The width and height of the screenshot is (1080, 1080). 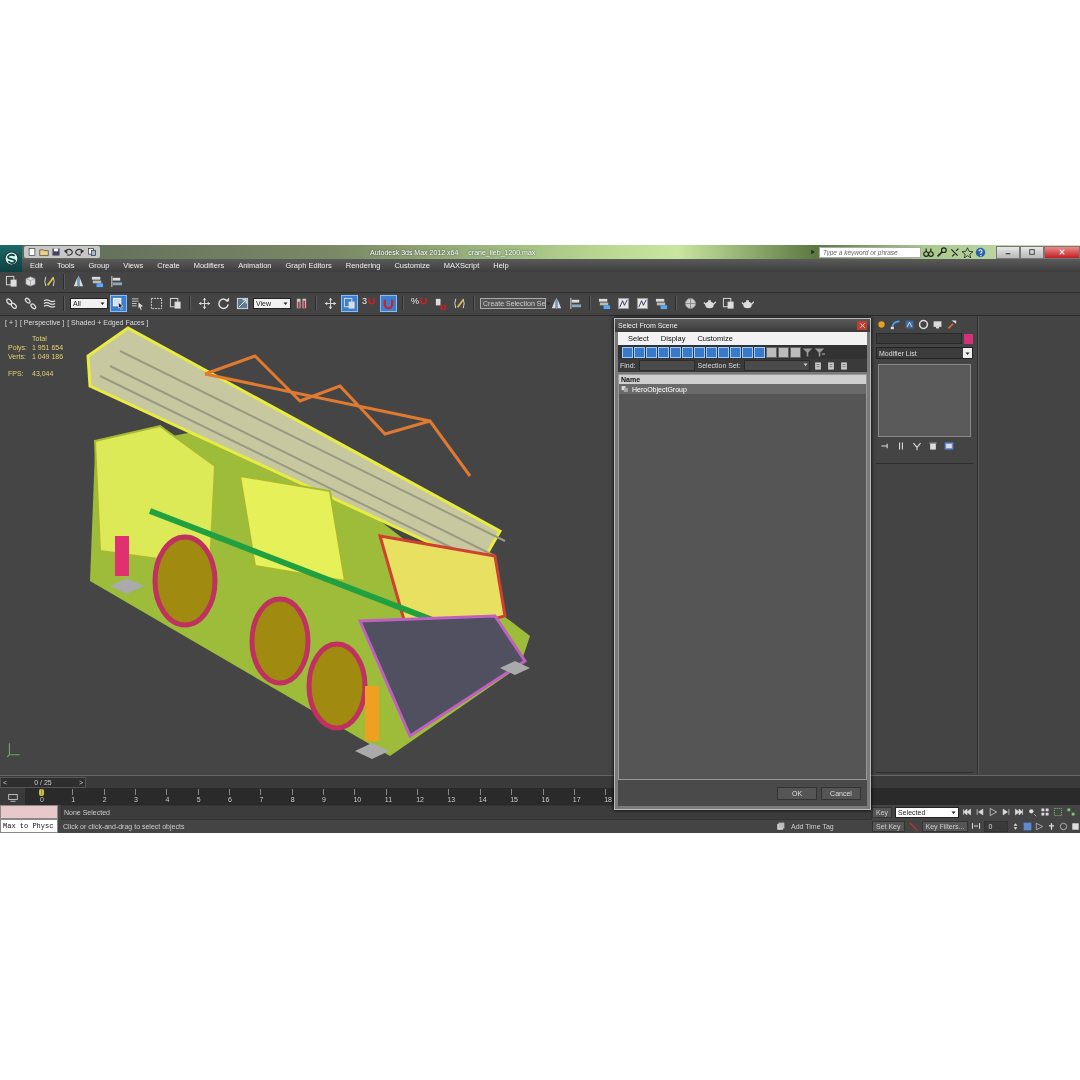 I want to click on group-icon, so click(x=625, y=389).